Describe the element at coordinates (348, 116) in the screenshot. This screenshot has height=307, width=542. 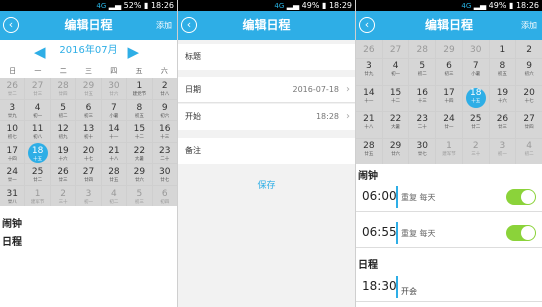
I see `chevron-right-icon: ›` at that location.